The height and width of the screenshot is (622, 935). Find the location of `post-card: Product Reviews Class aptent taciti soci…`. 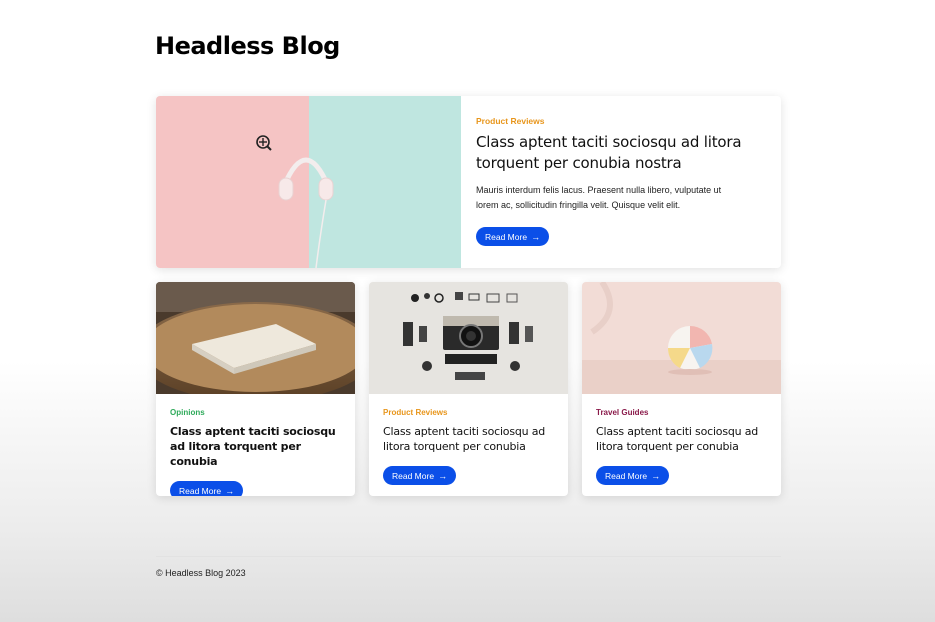

post-card: Product Reviews Class aptent taciti soci… is located at coordinates (468, 389).